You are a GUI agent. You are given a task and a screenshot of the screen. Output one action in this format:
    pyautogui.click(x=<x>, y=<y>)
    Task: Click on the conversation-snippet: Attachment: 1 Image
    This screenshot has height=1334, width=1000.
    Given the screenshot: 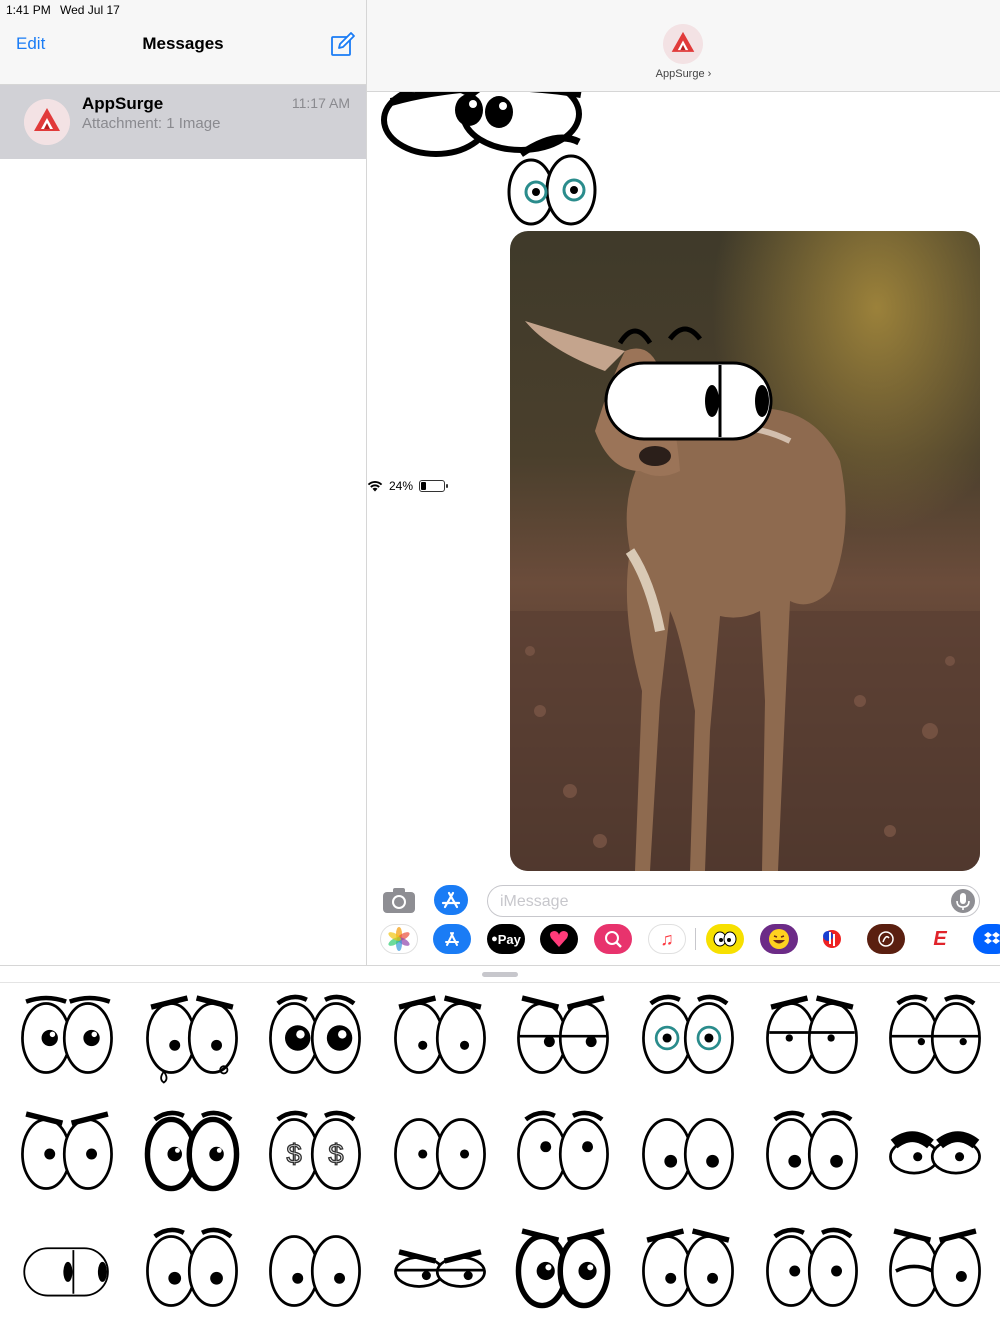 What is the action you would take?
    pyautogui.click(x=151, y=123)
    